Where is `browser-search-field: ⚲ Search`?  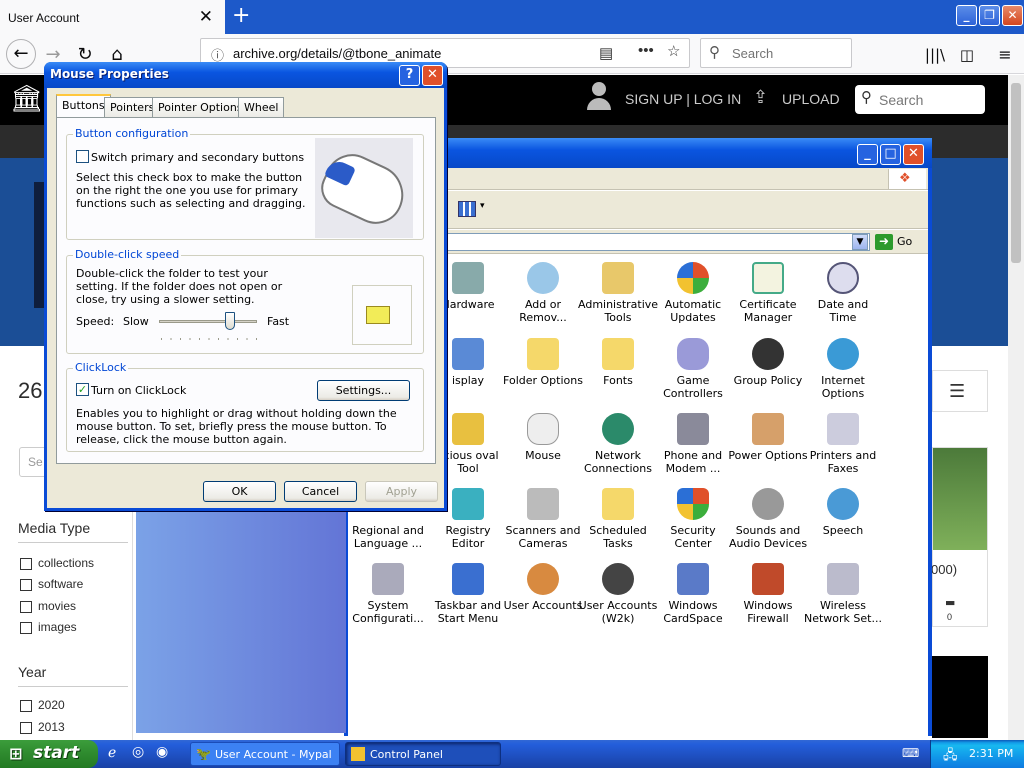
browser-search-field: ⚲ Search is located at coordinates (776, 53).